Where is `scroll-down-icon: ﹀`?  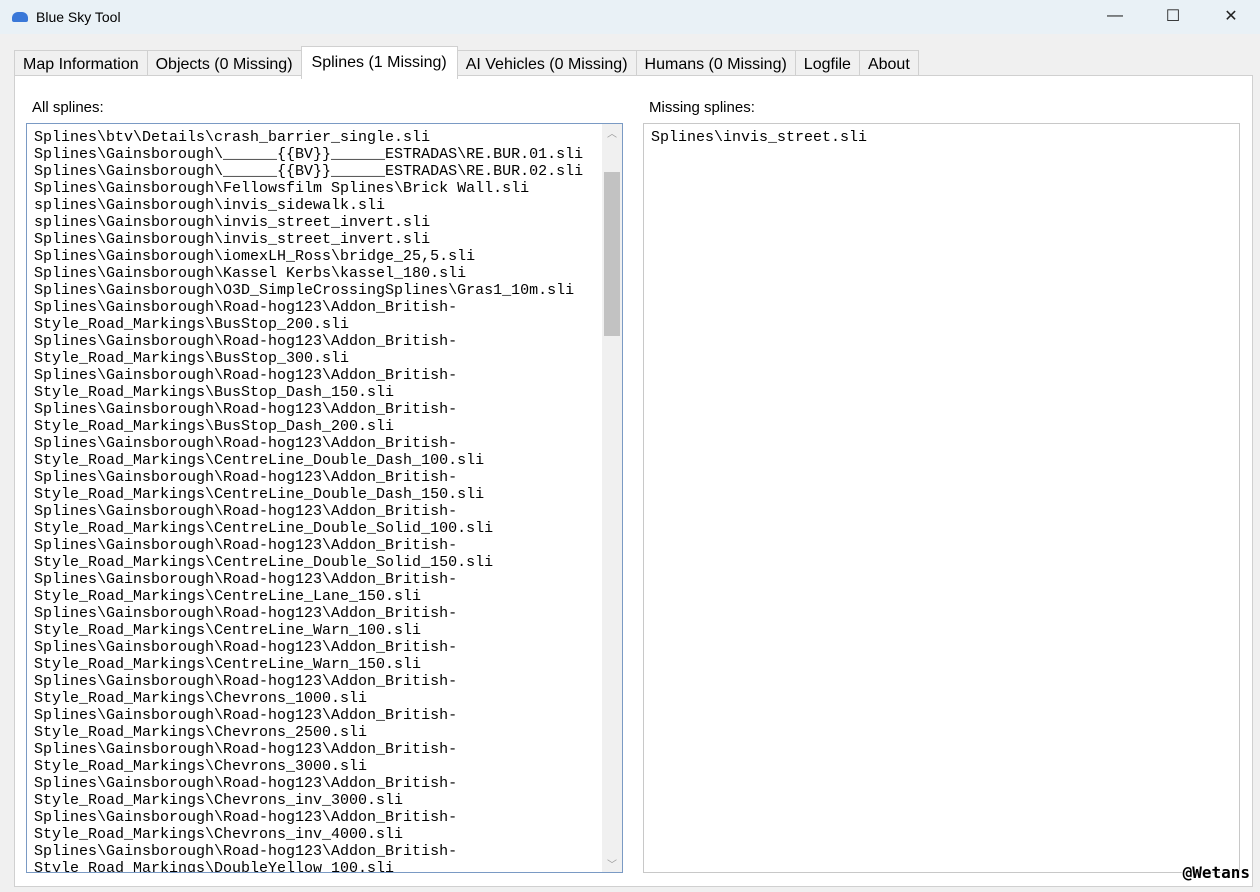
scroll-down-icon: ﹀ is located at coordinates (612, 863).